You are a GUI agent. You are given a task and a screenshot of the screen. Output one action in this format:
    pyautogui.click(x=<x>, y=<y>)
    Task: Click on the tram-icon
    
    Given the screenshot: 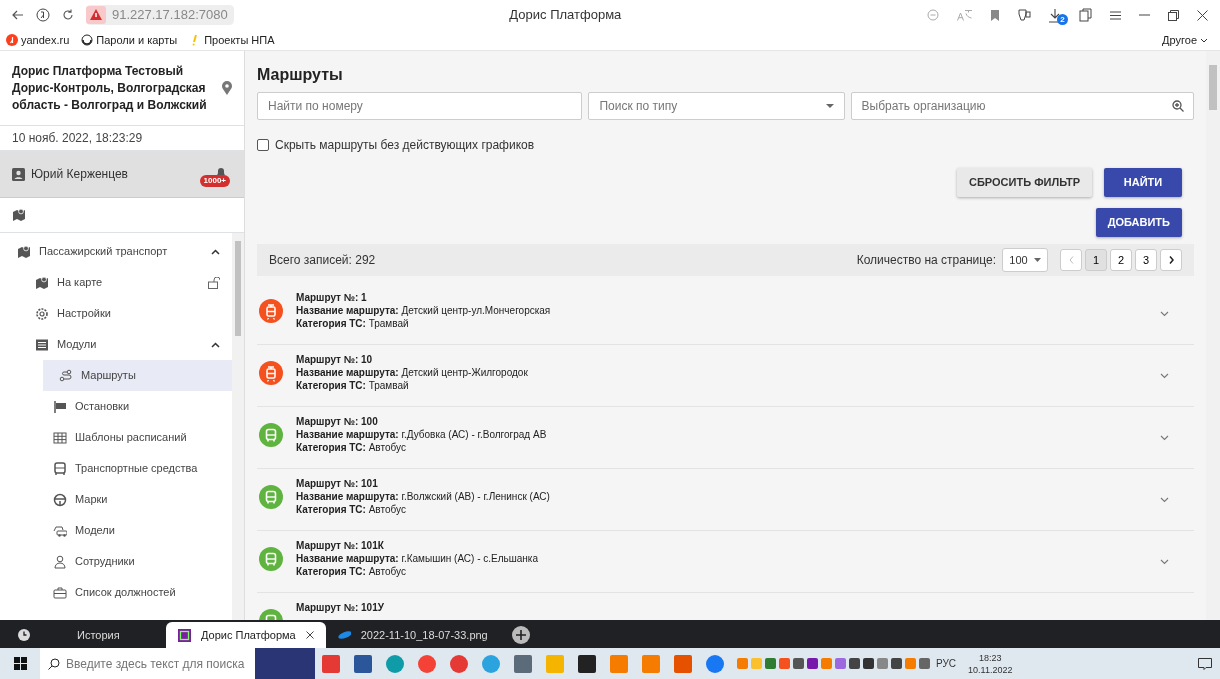 What is the action you would take?
    pyautogui.click(x=271, y=373)
    